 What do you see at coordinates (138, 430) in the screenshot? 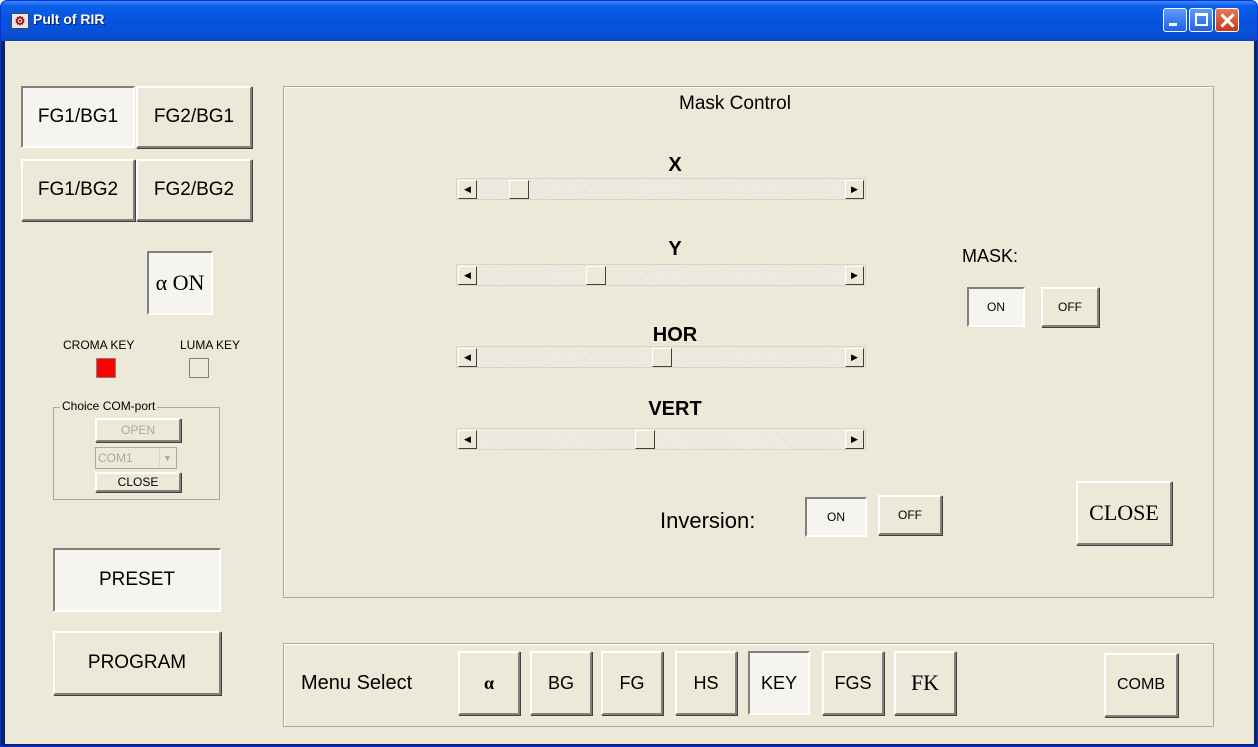
I see `com-open-button: OPEN` at bounding box center [138, 430].